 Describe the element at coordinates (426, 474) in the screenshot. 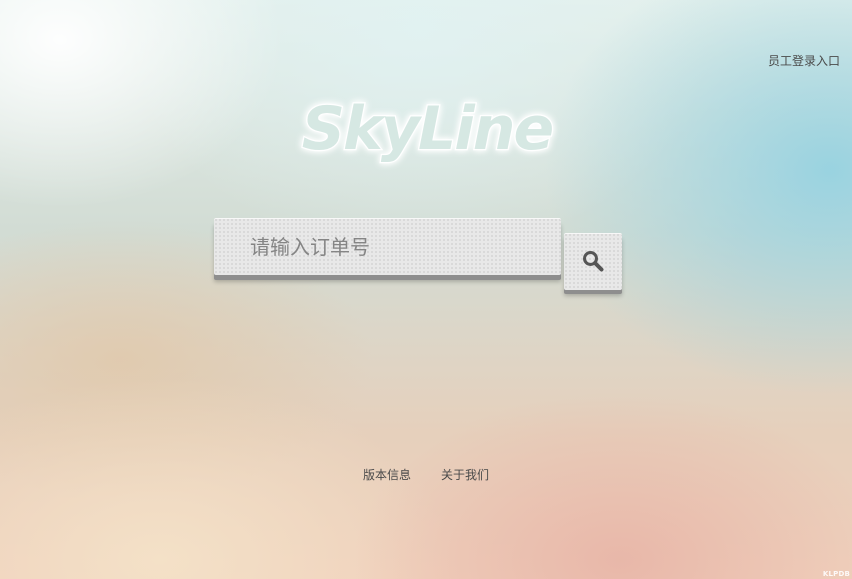

I see `footer-links: 版本信息 关于我们` at that location.